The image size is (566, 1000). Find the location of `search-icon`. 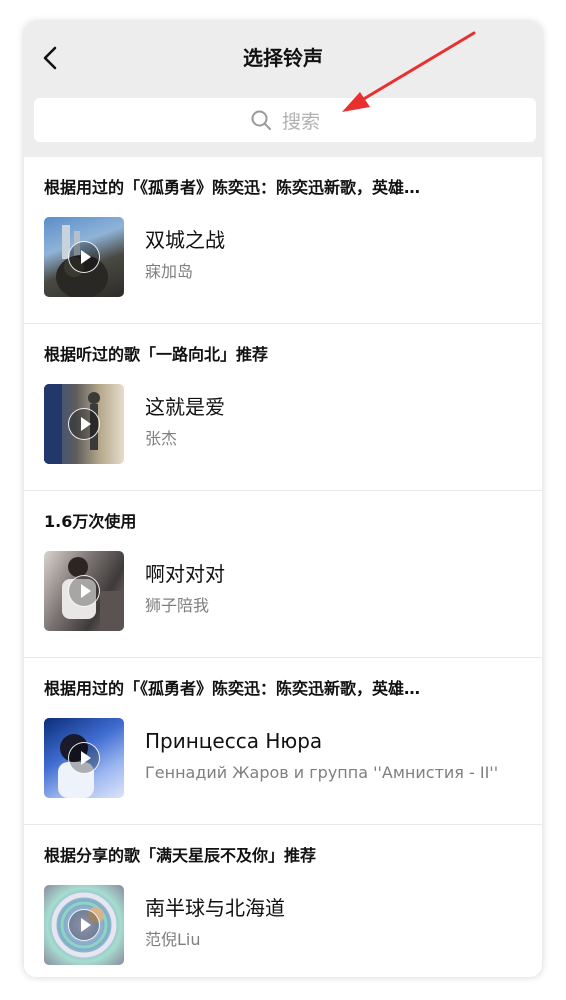

search-icon is located at coordinates (261, 120).